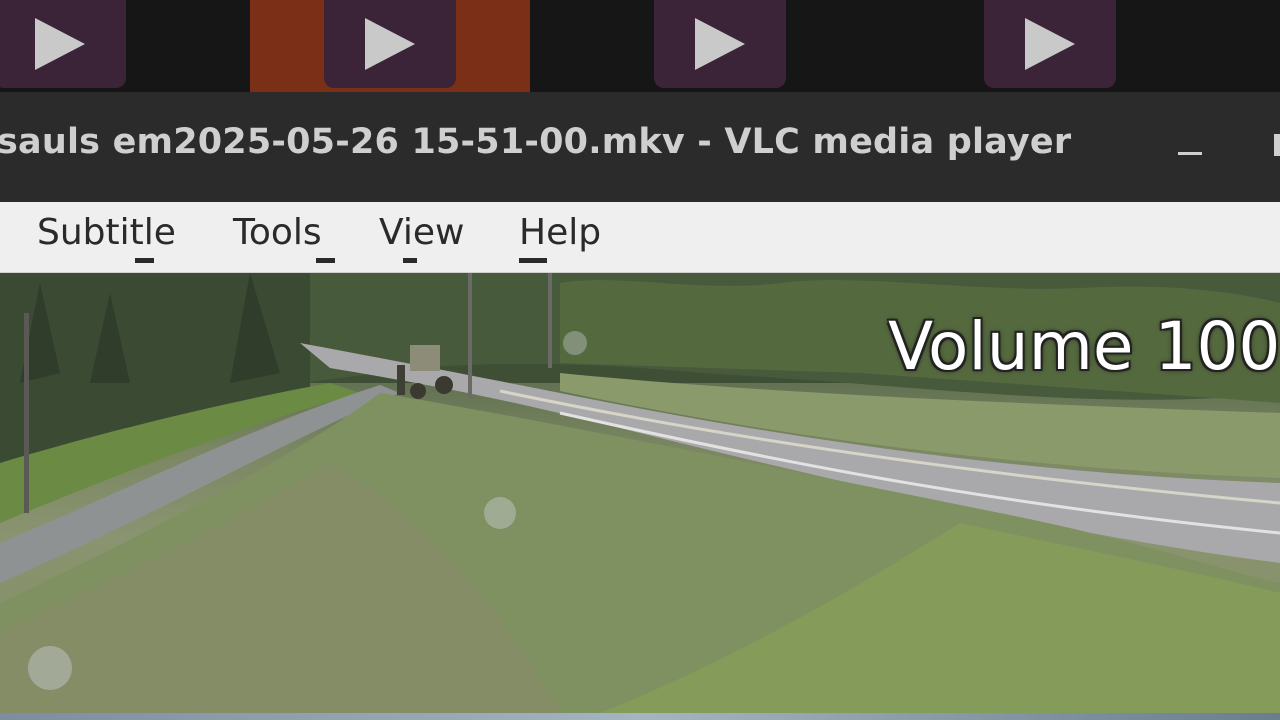 The width and height of the screenshot is (1280, 720). I want to click on maximize-button, so click(1277, 145).